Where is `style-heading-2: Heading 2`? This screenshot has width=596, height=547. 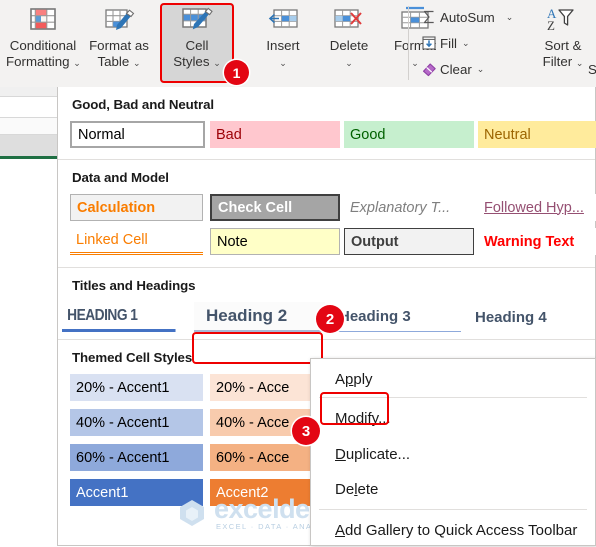
style-heading-2: Heading 2 is located at coordinates (259, 317).